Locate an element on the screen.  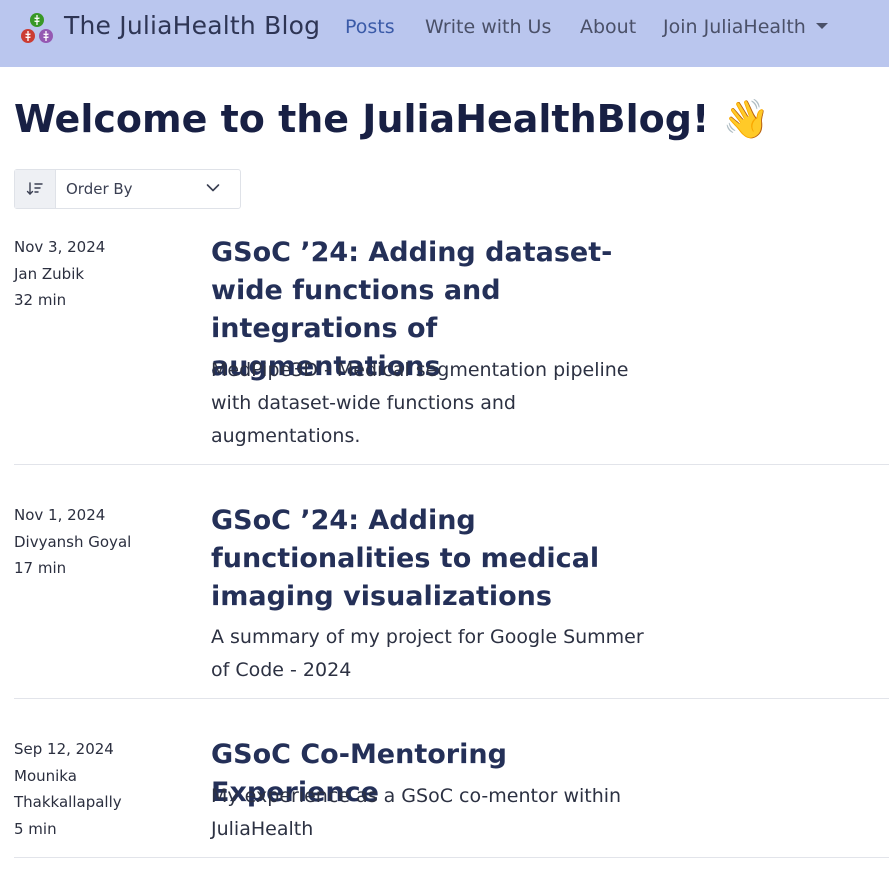
post-reading-time: 17 min is located at coordinates (40, 568).